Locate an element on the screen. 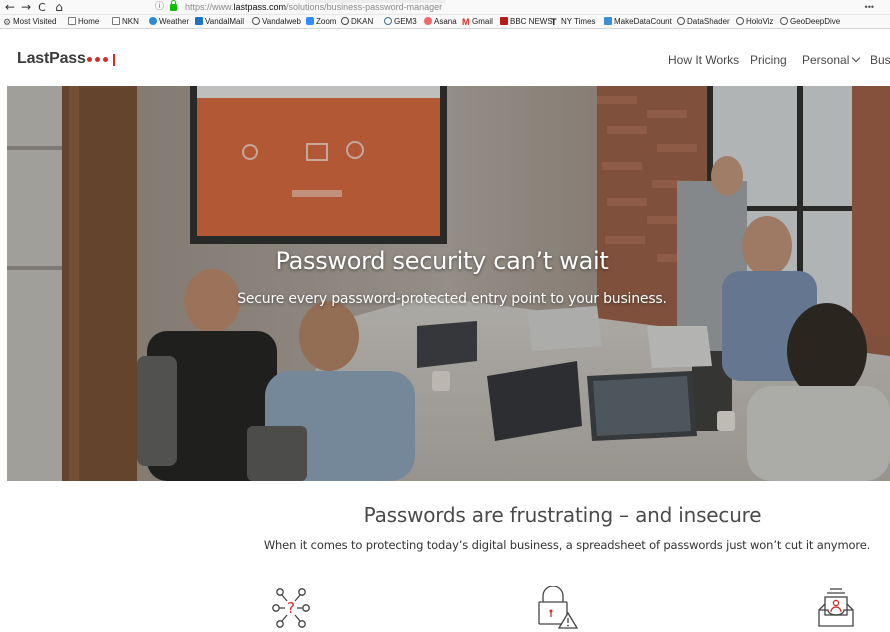 The image size is (890, 632). bookmark-weather: Weather is located at coordinates (169, 21).